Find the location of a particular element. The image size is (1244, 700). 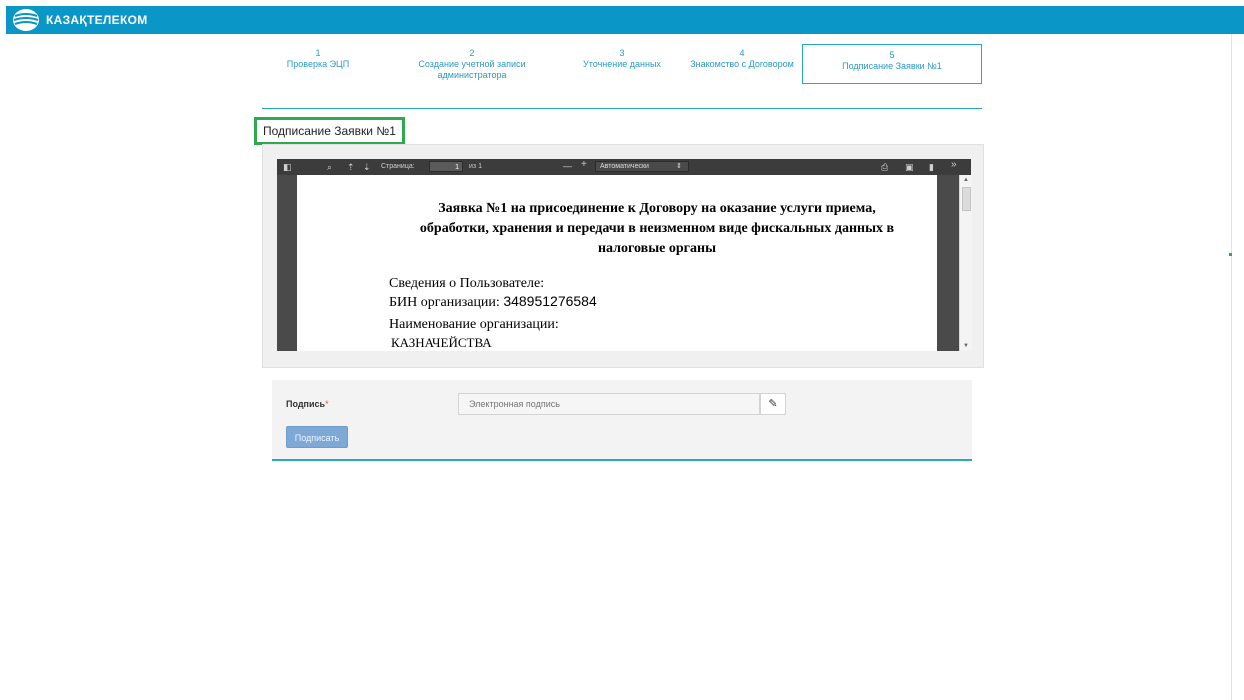

pen-button: ✎ is located at coordinates (773, 404).